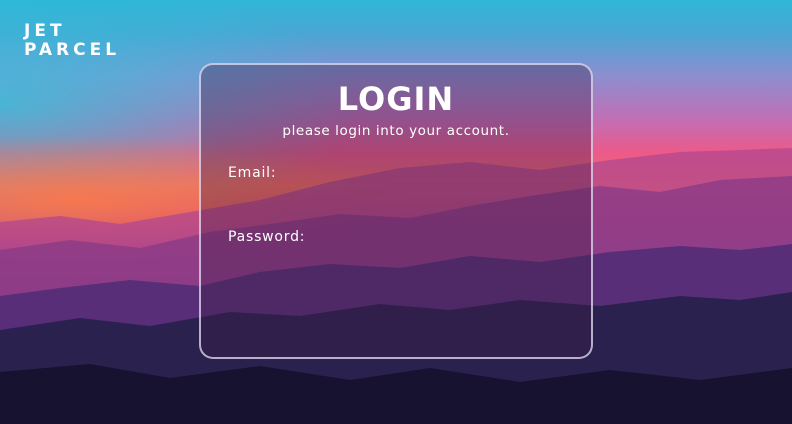  What do you see at coordinates (396, 131) in the screenshot?
I see `login-subtitle: please login into your account.` at bounding box center [396, 131].